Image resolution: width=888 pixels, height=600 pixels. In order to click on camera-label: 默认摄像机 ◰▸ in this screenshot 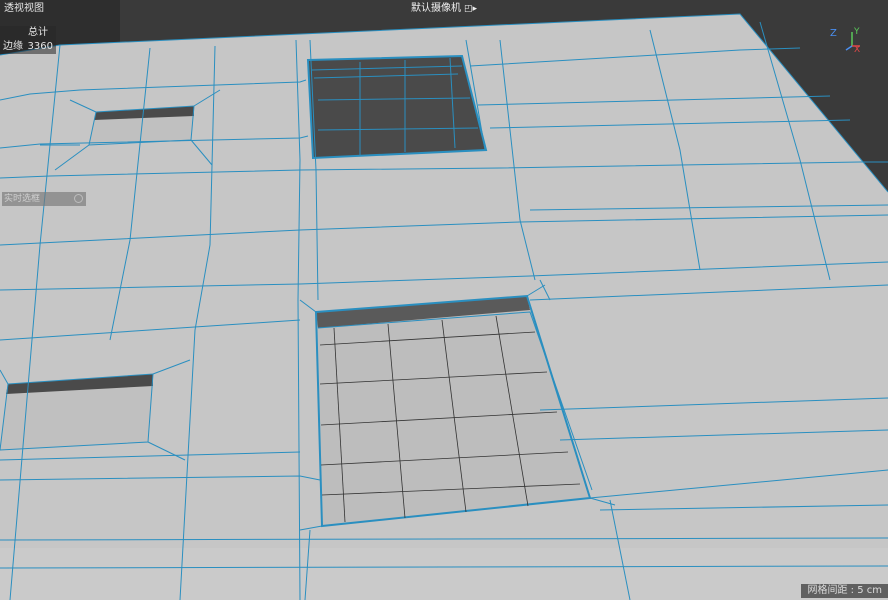, I will do `click(444, 9)`.